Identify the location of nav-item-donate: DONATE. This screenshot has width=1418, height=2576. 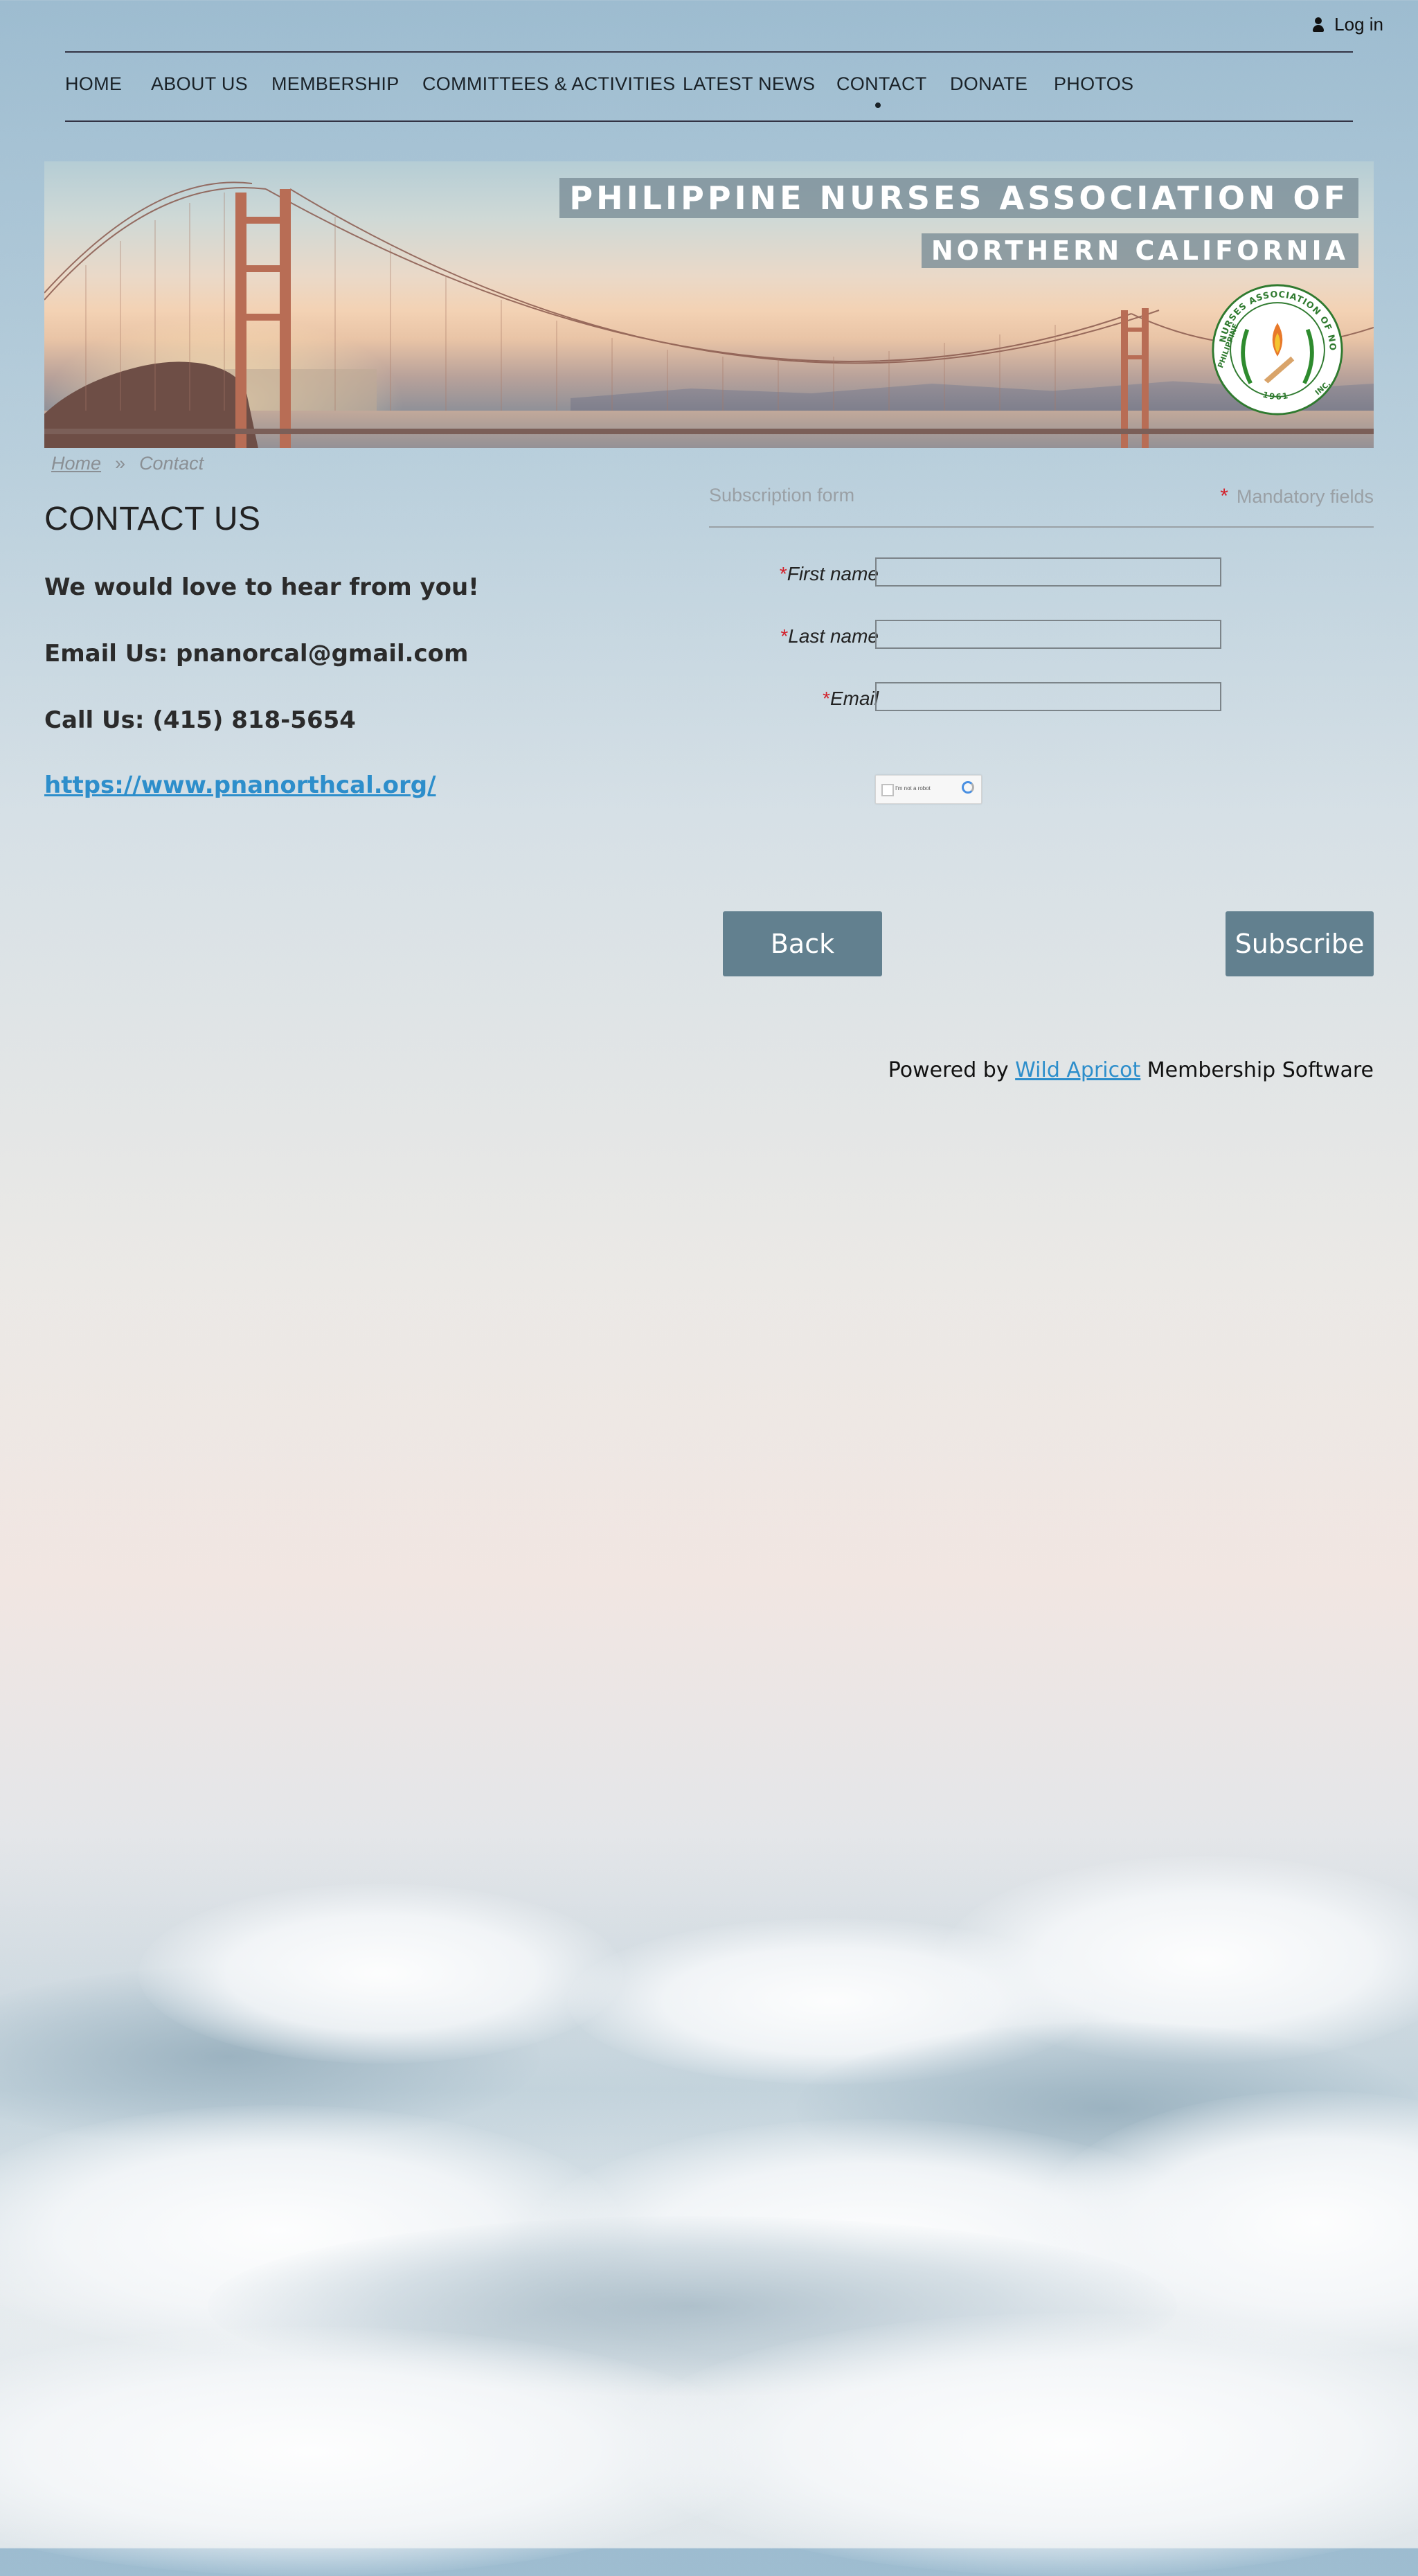
(988, 84).